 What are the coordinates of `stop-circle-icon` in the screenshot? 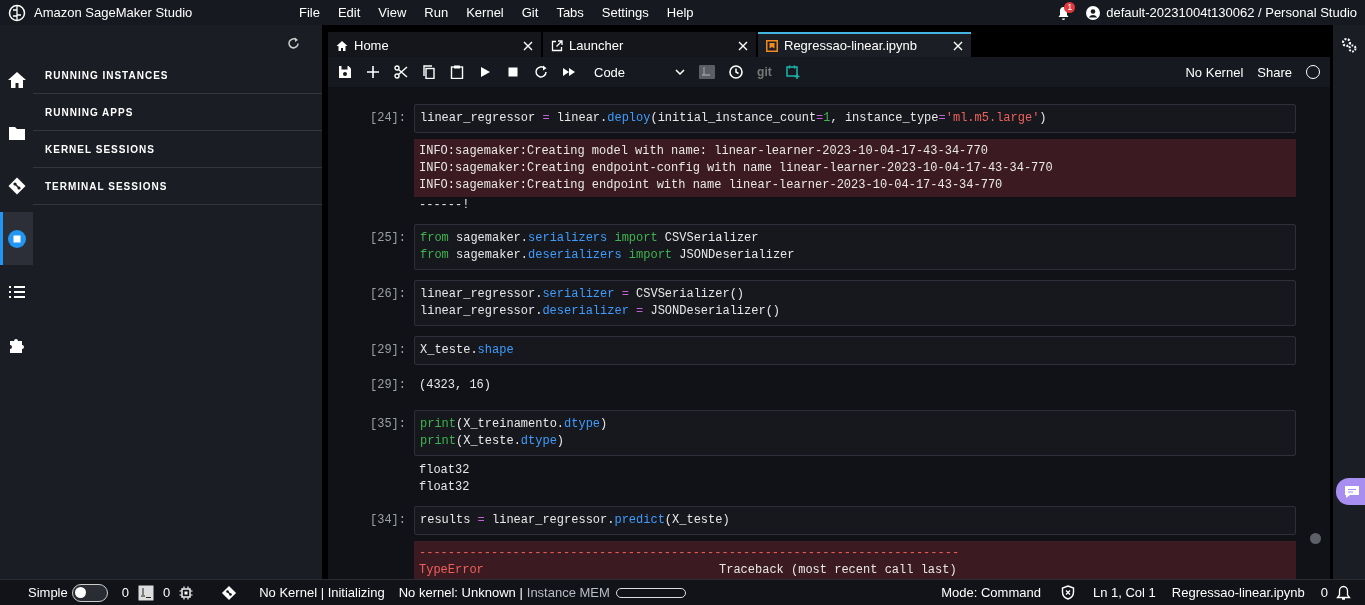 It's located at (16, 238).